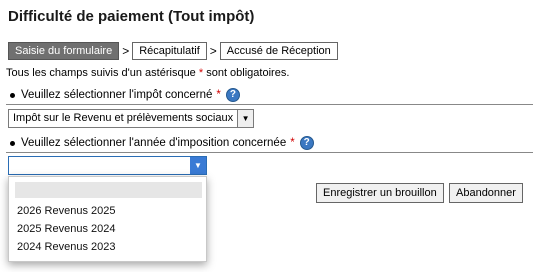 The image size is (533, 272). What do you see at coordinates (66, 229) in the screenshot?
I see `dropdown-option-2025: 2025 Revenus 2024` at bounding box center [66, 229].